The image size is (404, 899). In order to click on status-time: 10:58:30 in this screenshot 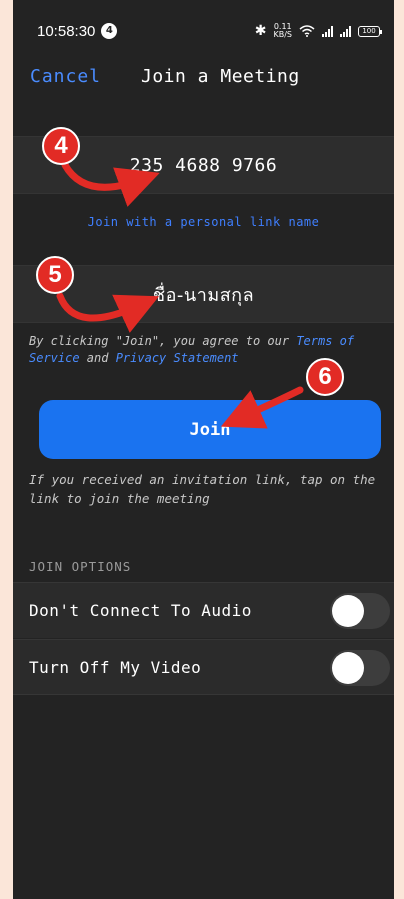, I will do `click(66, 31)`.